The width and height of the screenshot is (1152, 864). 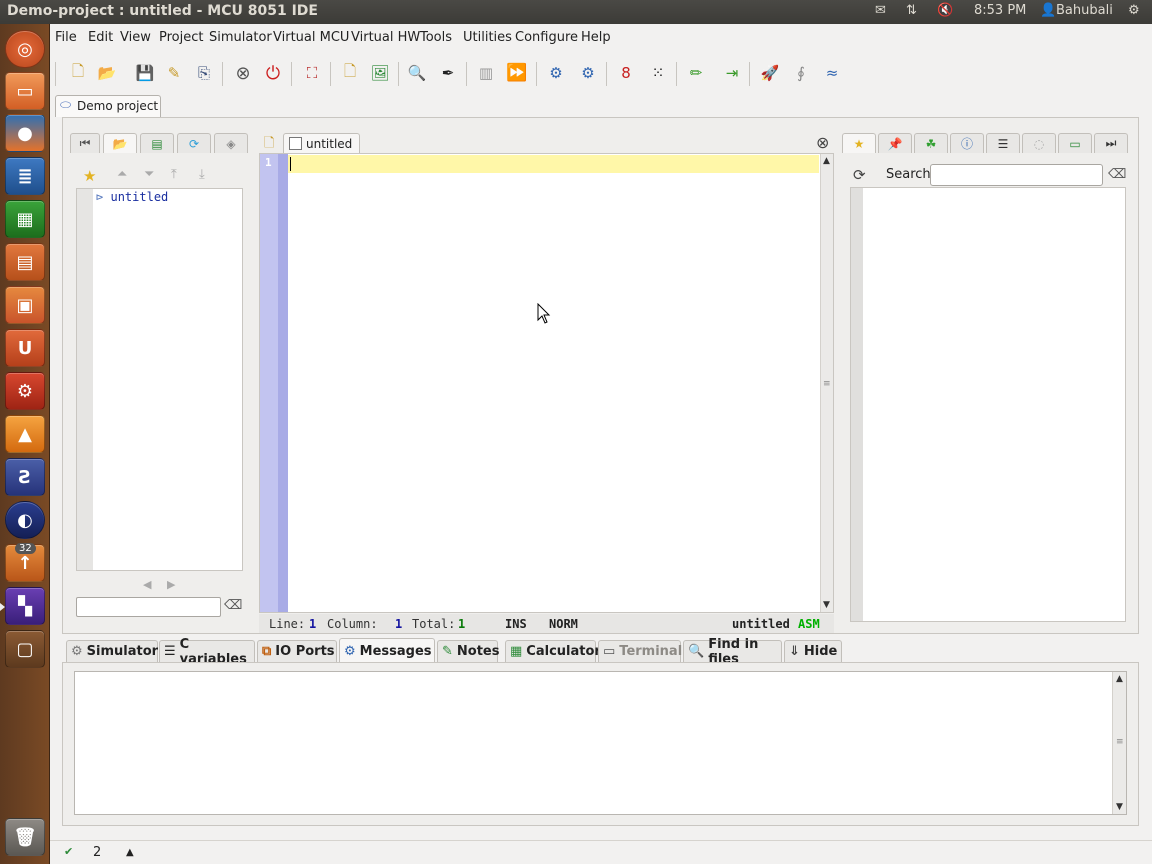 I want to click on scroll-left-icon: ◀, so click(x=147, y=584).